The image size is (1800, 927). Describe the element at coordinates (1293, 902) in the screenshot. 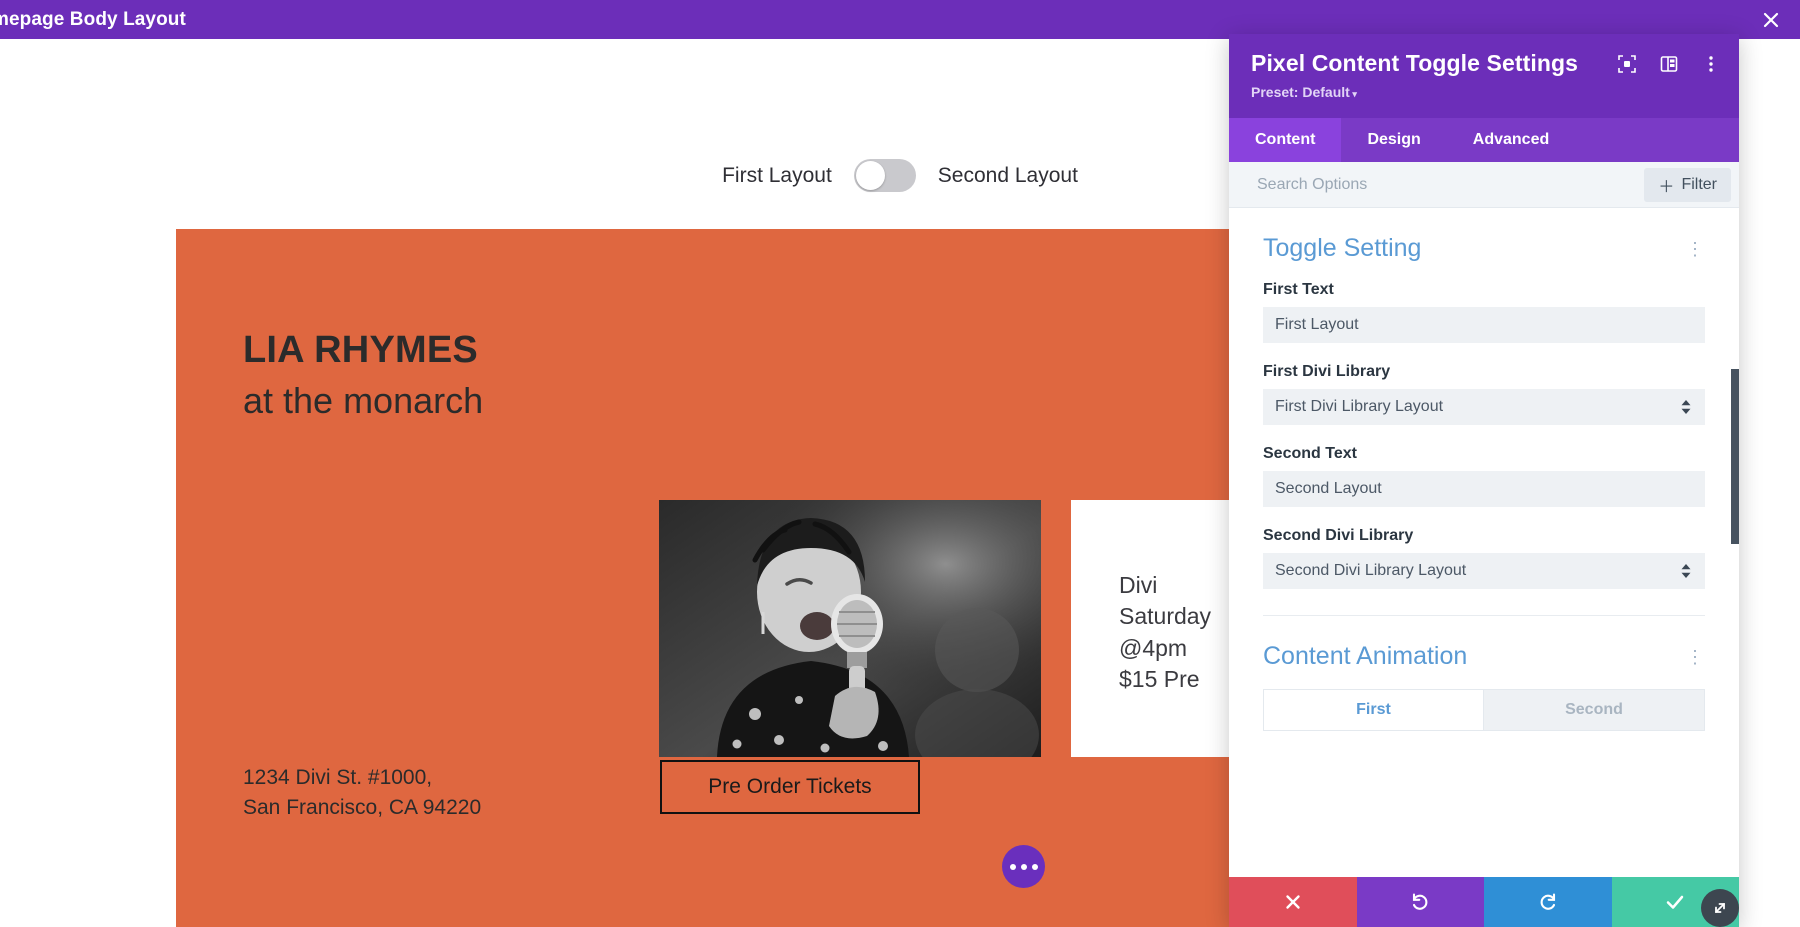

I see `cancel-button` at that location.